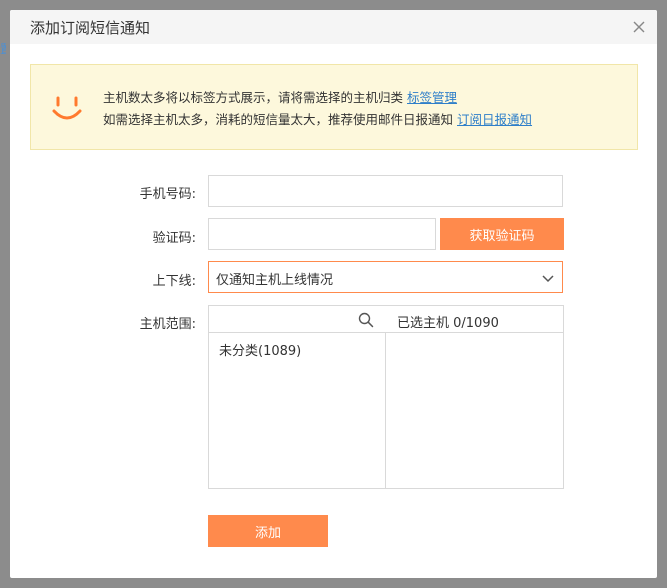 The height and width of the screenshot is (588, 667). Describe the element at coordinates (474, 397) in the screenshot. I see `selected-hosts-pane: 已选主机 0/1090` at that location.